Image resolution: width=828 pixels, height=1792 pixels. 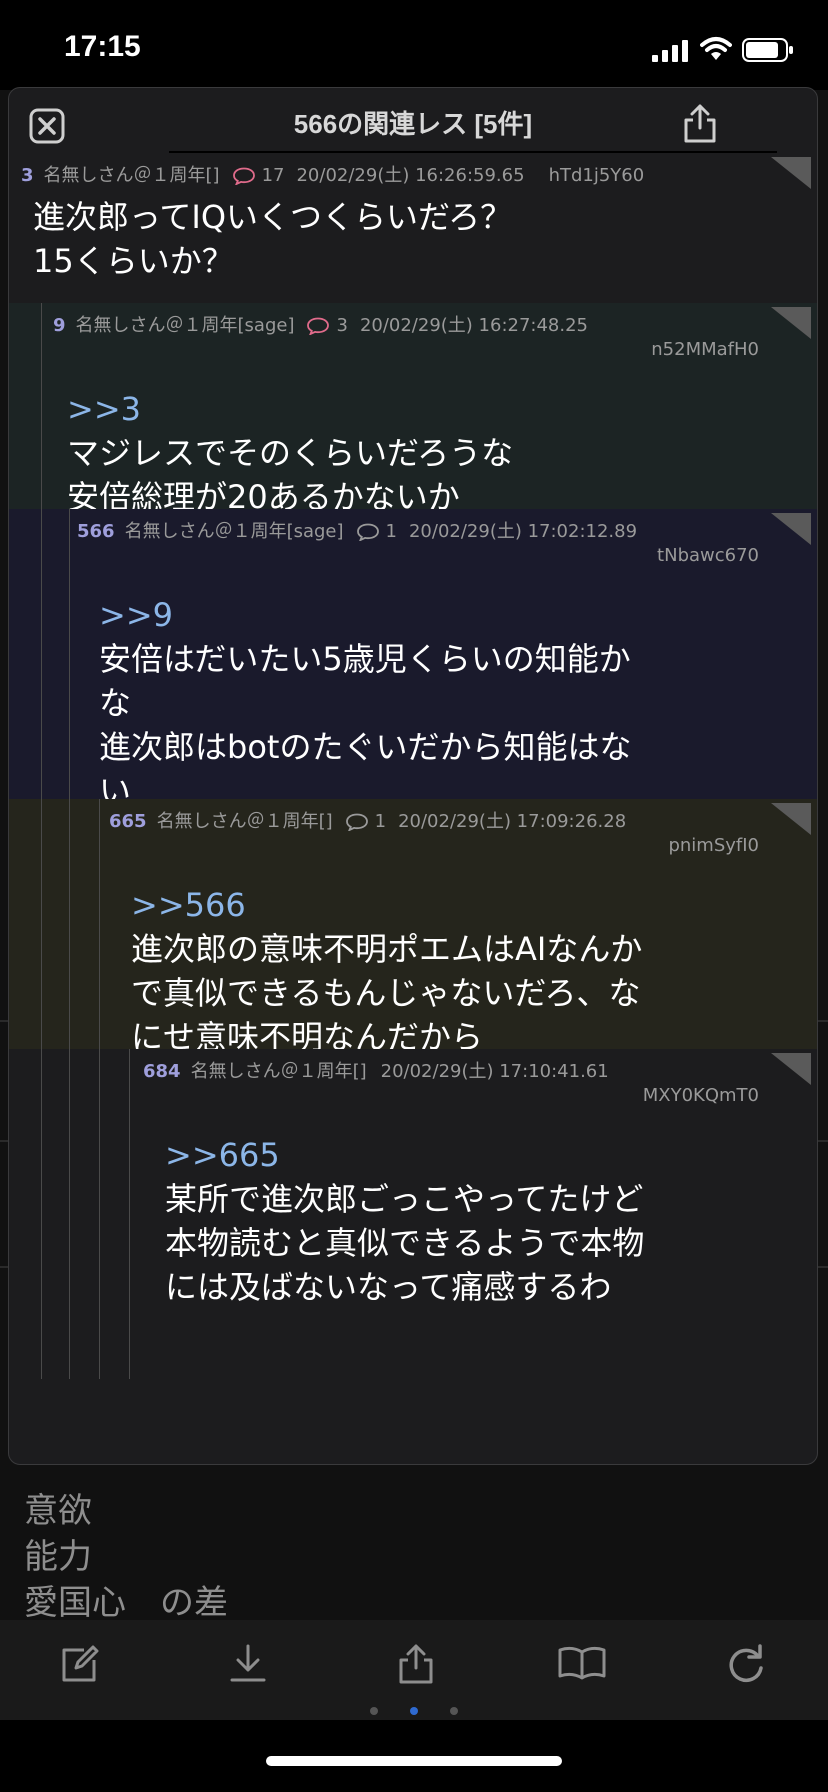 What do you see at coordinates (96, 531) in the screenshot?
I see `post-number: 566` at bounding box center [96, 531].